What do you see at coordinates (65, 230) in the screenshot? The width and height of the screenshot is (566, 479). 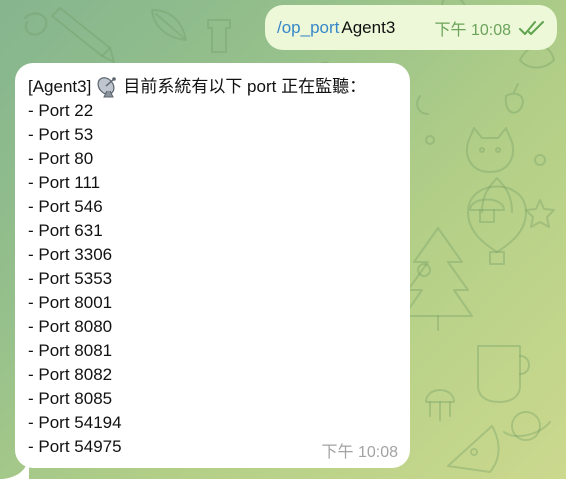 I see `port-list-item: - Port 631` at bounding box center [65, 230].